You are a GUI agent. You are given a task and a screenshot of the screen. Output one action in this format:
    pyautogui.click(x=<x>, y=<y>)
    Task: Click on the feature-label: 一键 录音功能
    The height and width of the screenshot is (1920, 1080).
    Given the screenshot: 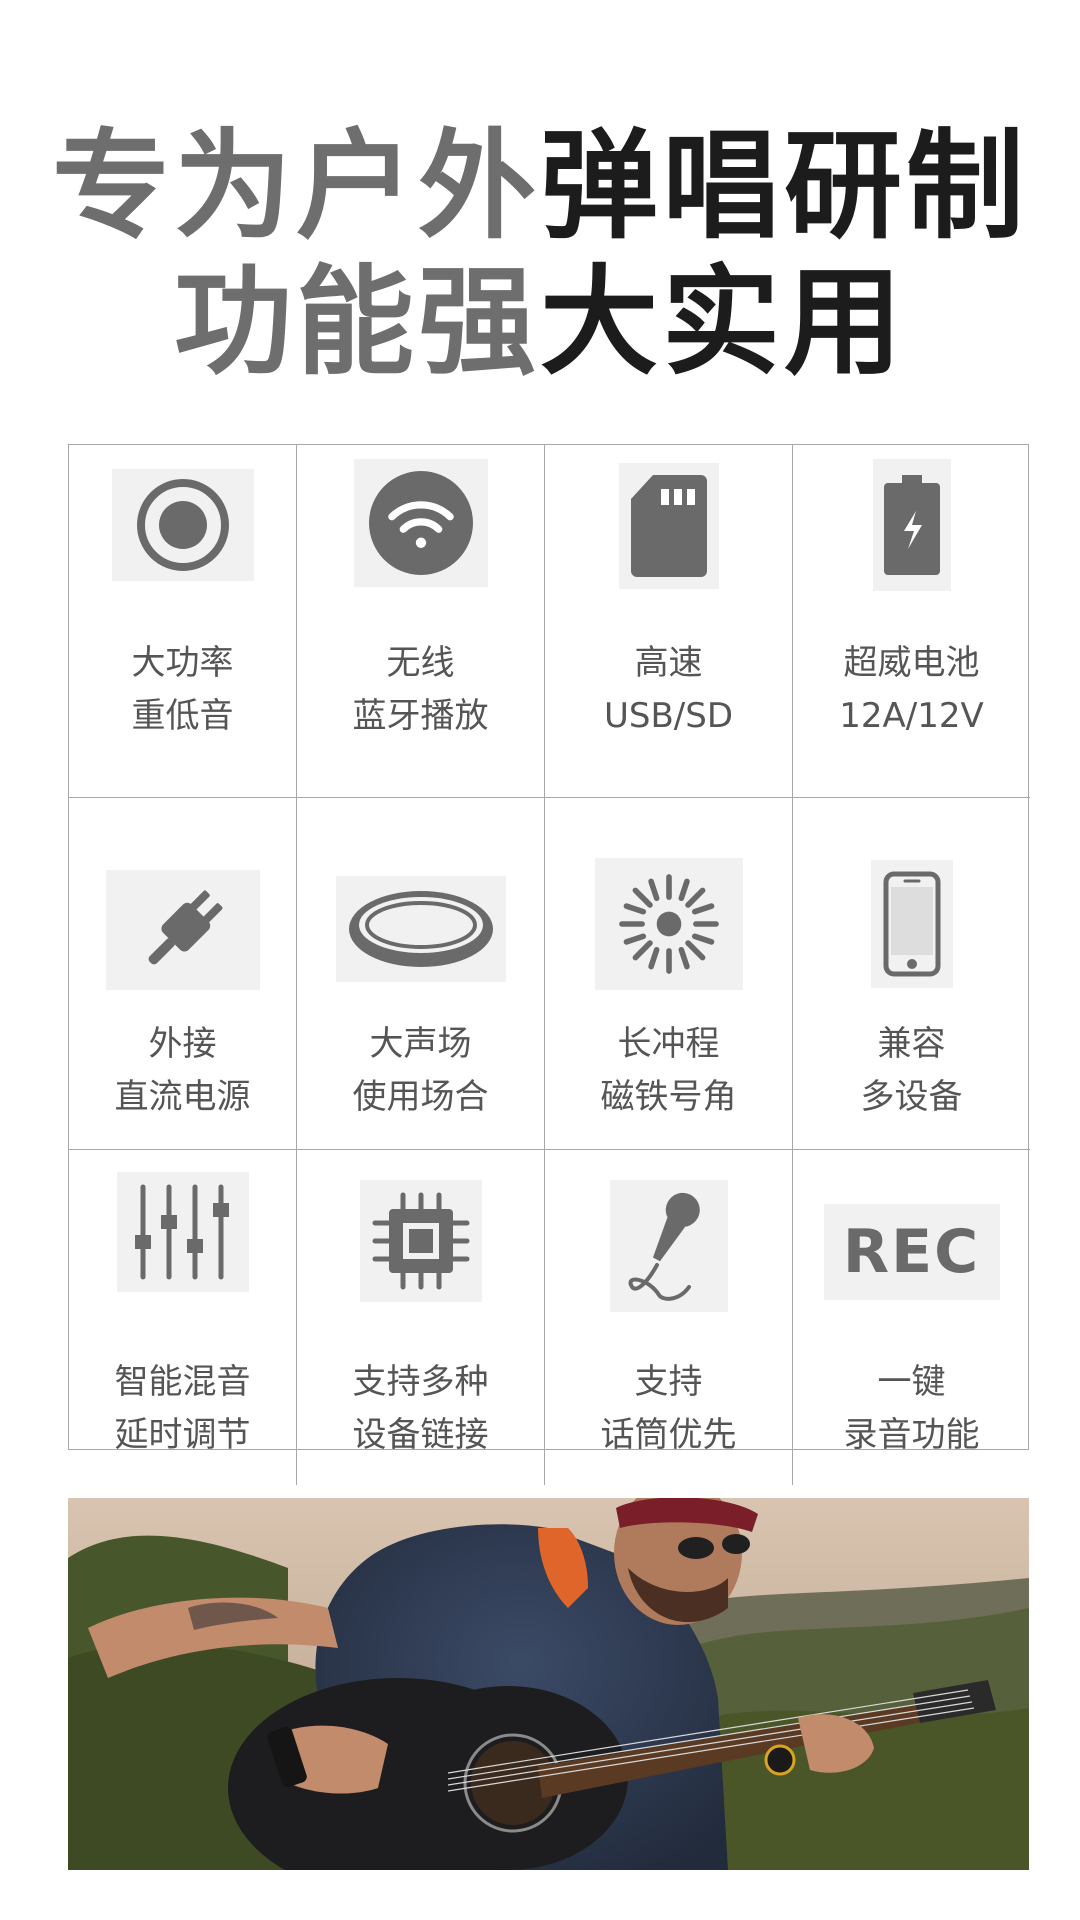 What is the action you would take?
    pyautogui.click(x=911, y=1409)
    